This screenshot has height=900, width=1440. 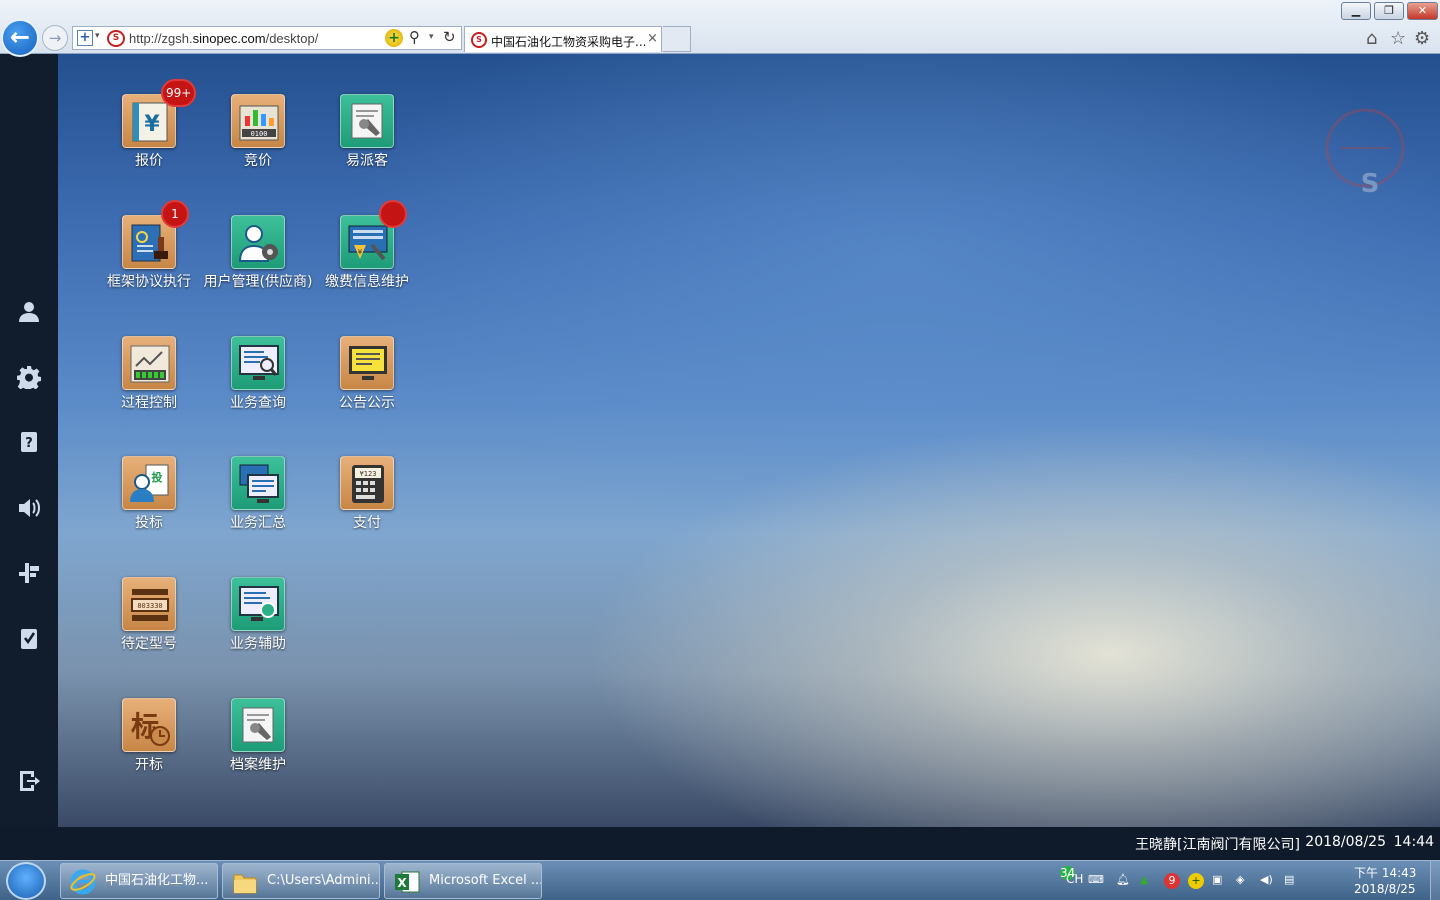 I want to click on close-window-button: ✕, so click(x=1422, y=11).